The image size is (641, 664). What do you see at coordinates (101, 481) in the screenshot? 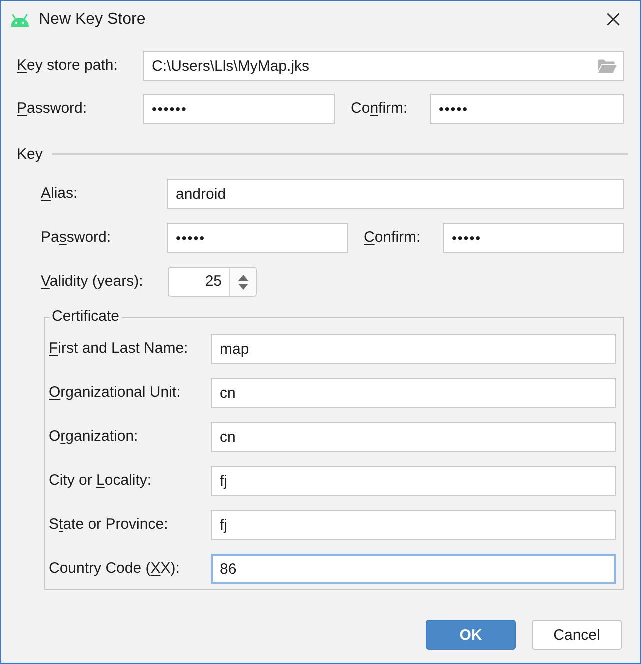
I see `field-label: City or Locality:` at bounding box center [101, 481].